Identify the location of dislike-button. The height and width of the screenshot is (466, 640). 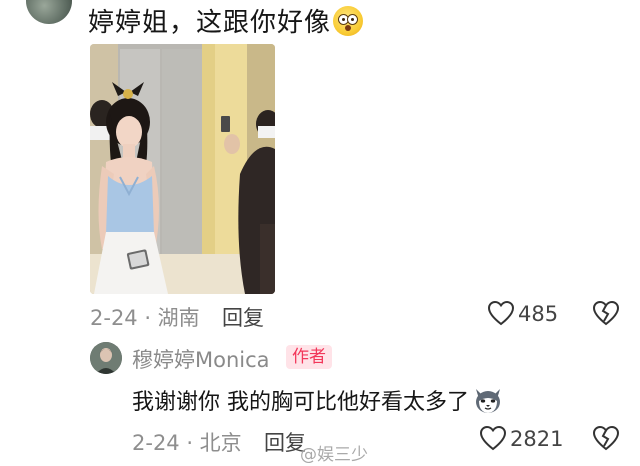
(606, 315).